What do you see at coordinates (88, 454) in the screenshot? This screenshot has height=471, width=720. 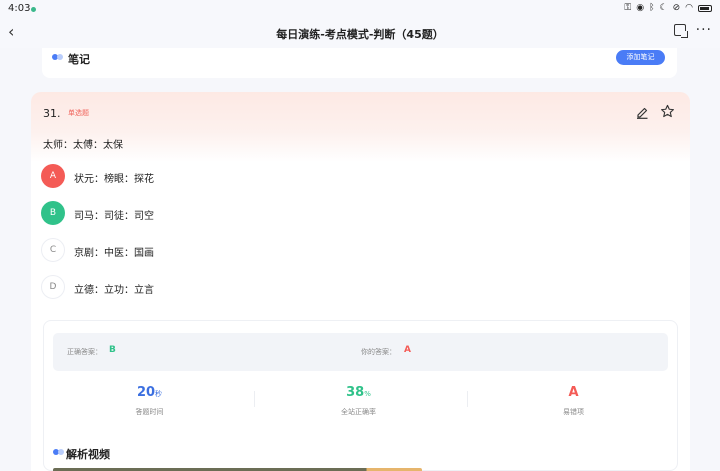 I see `analysis-video-label: 解析视频` at bounding box center [88, 454].